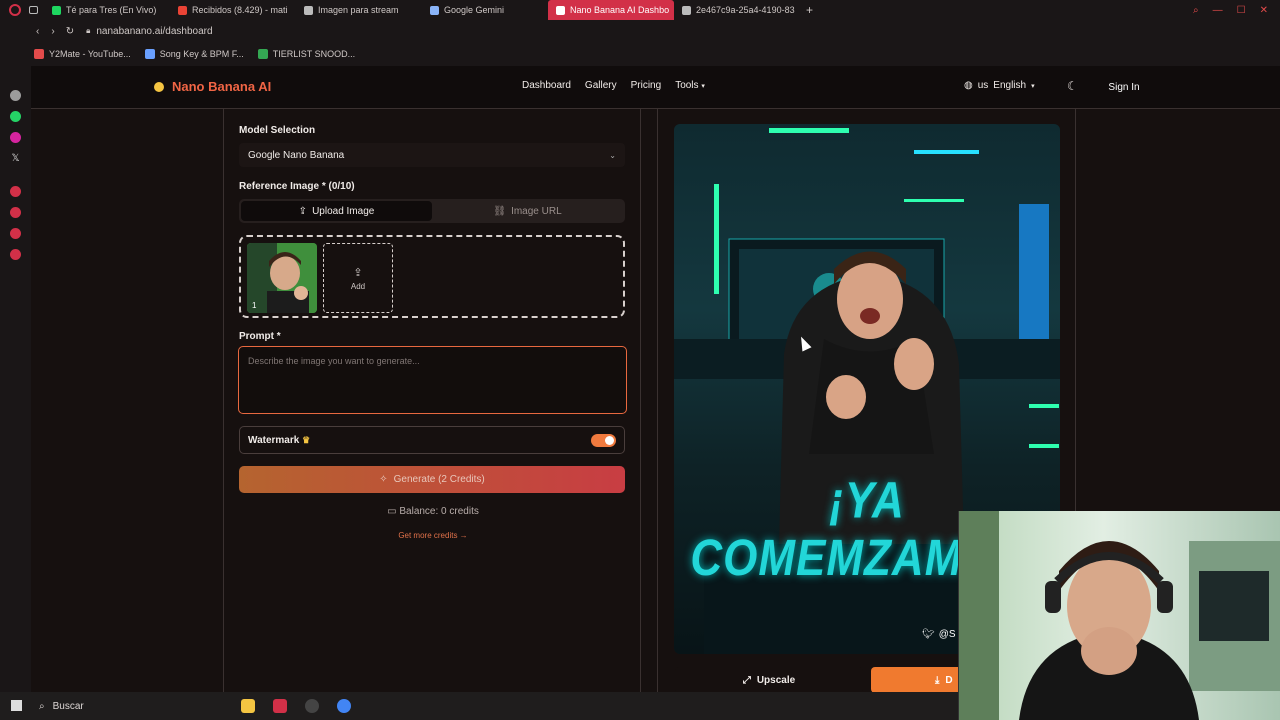  I want to click on get-more-credits-link: Get more credits →, so click(433, 535).